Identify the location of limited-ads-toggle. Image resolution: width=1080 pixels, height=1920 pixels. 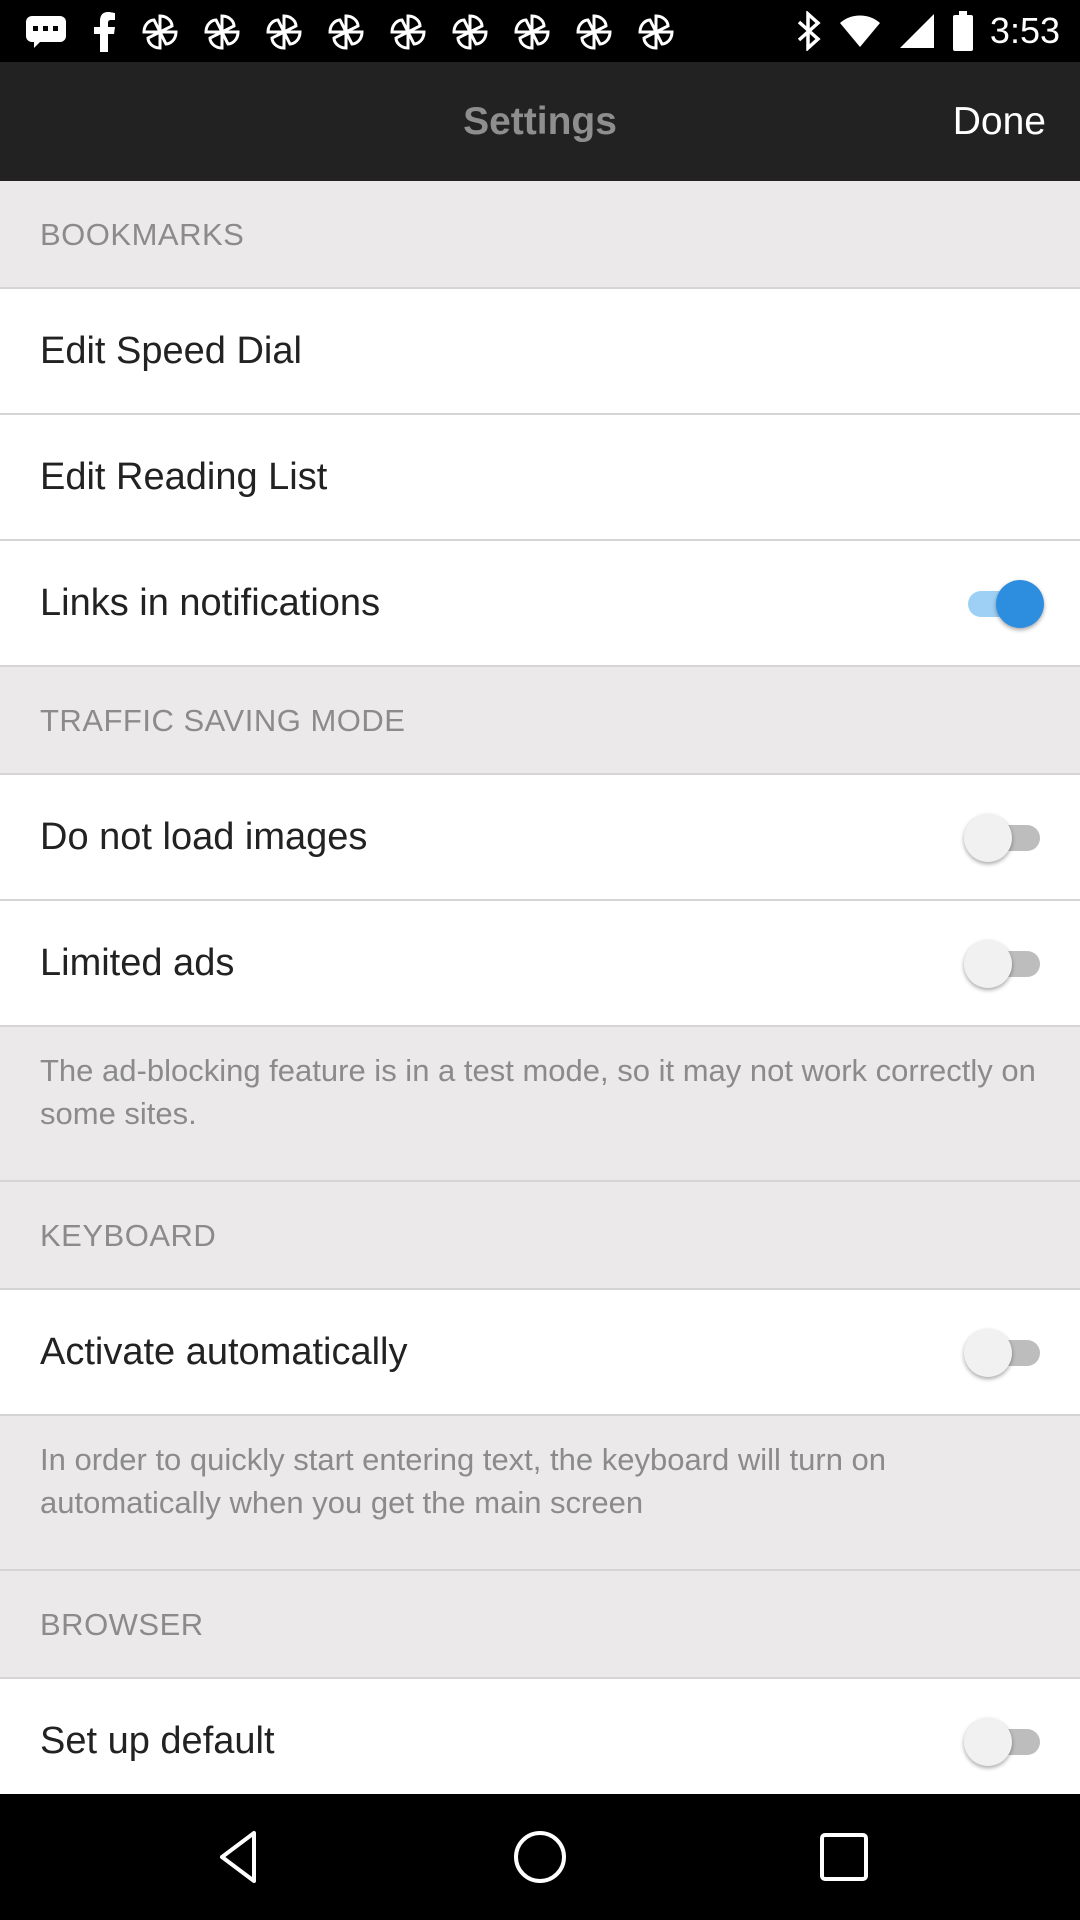
(1004, 964).